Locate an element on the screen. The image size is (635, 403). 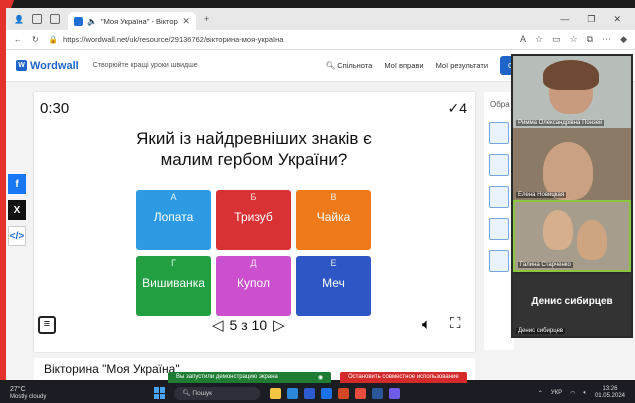
window-controls: — ❐ ✕ is located at coordinates (597, 19).